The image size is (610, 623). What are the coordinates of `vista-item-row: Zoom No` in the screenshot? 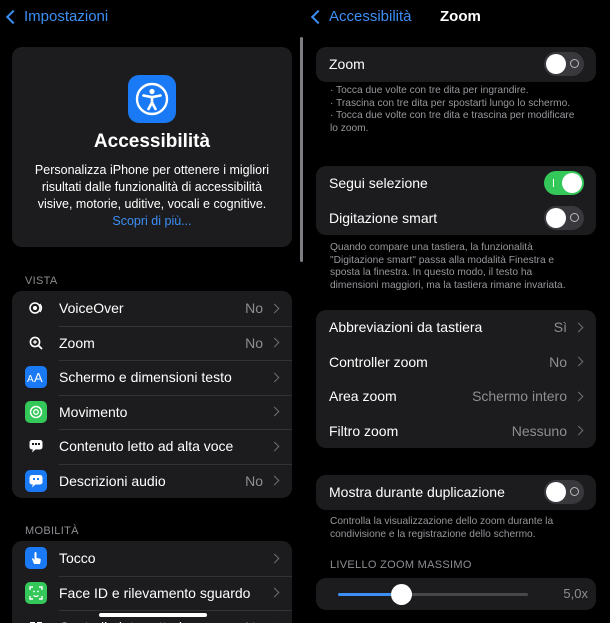 It's located at (152, 343).